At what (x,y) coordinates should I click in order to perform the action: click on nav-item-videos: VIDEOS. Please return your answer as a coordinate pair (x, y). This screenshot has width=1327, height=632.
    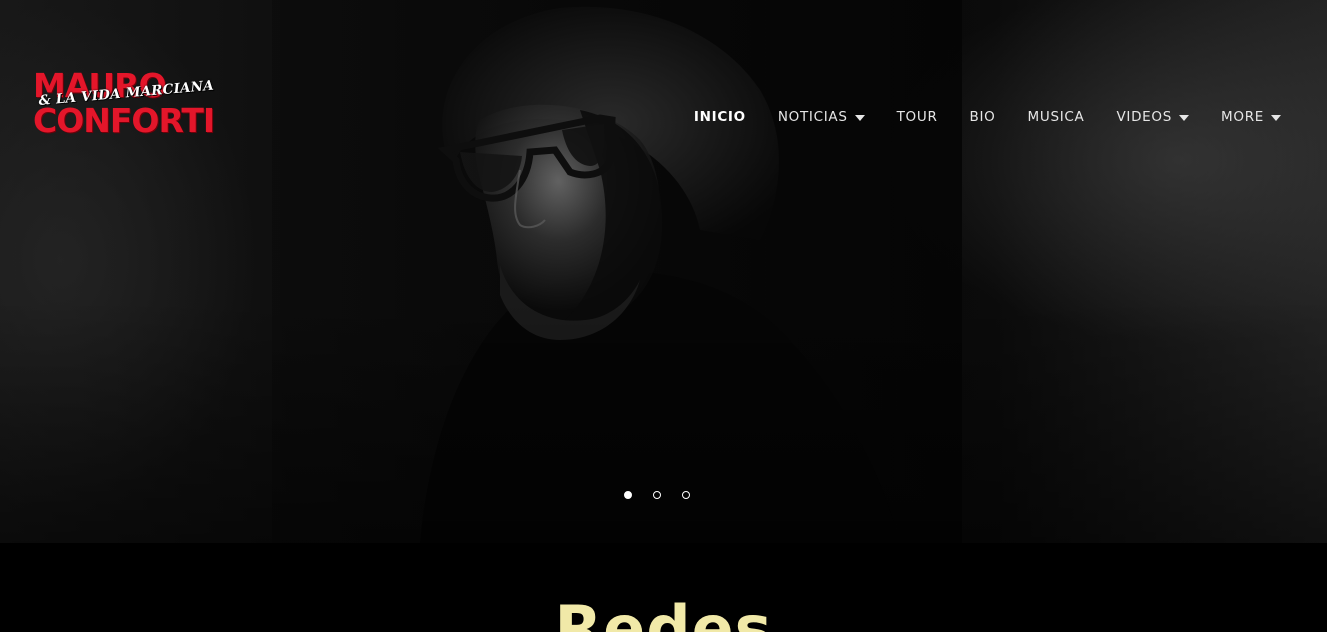
    Looking at the image, I should click on (1153, 117).